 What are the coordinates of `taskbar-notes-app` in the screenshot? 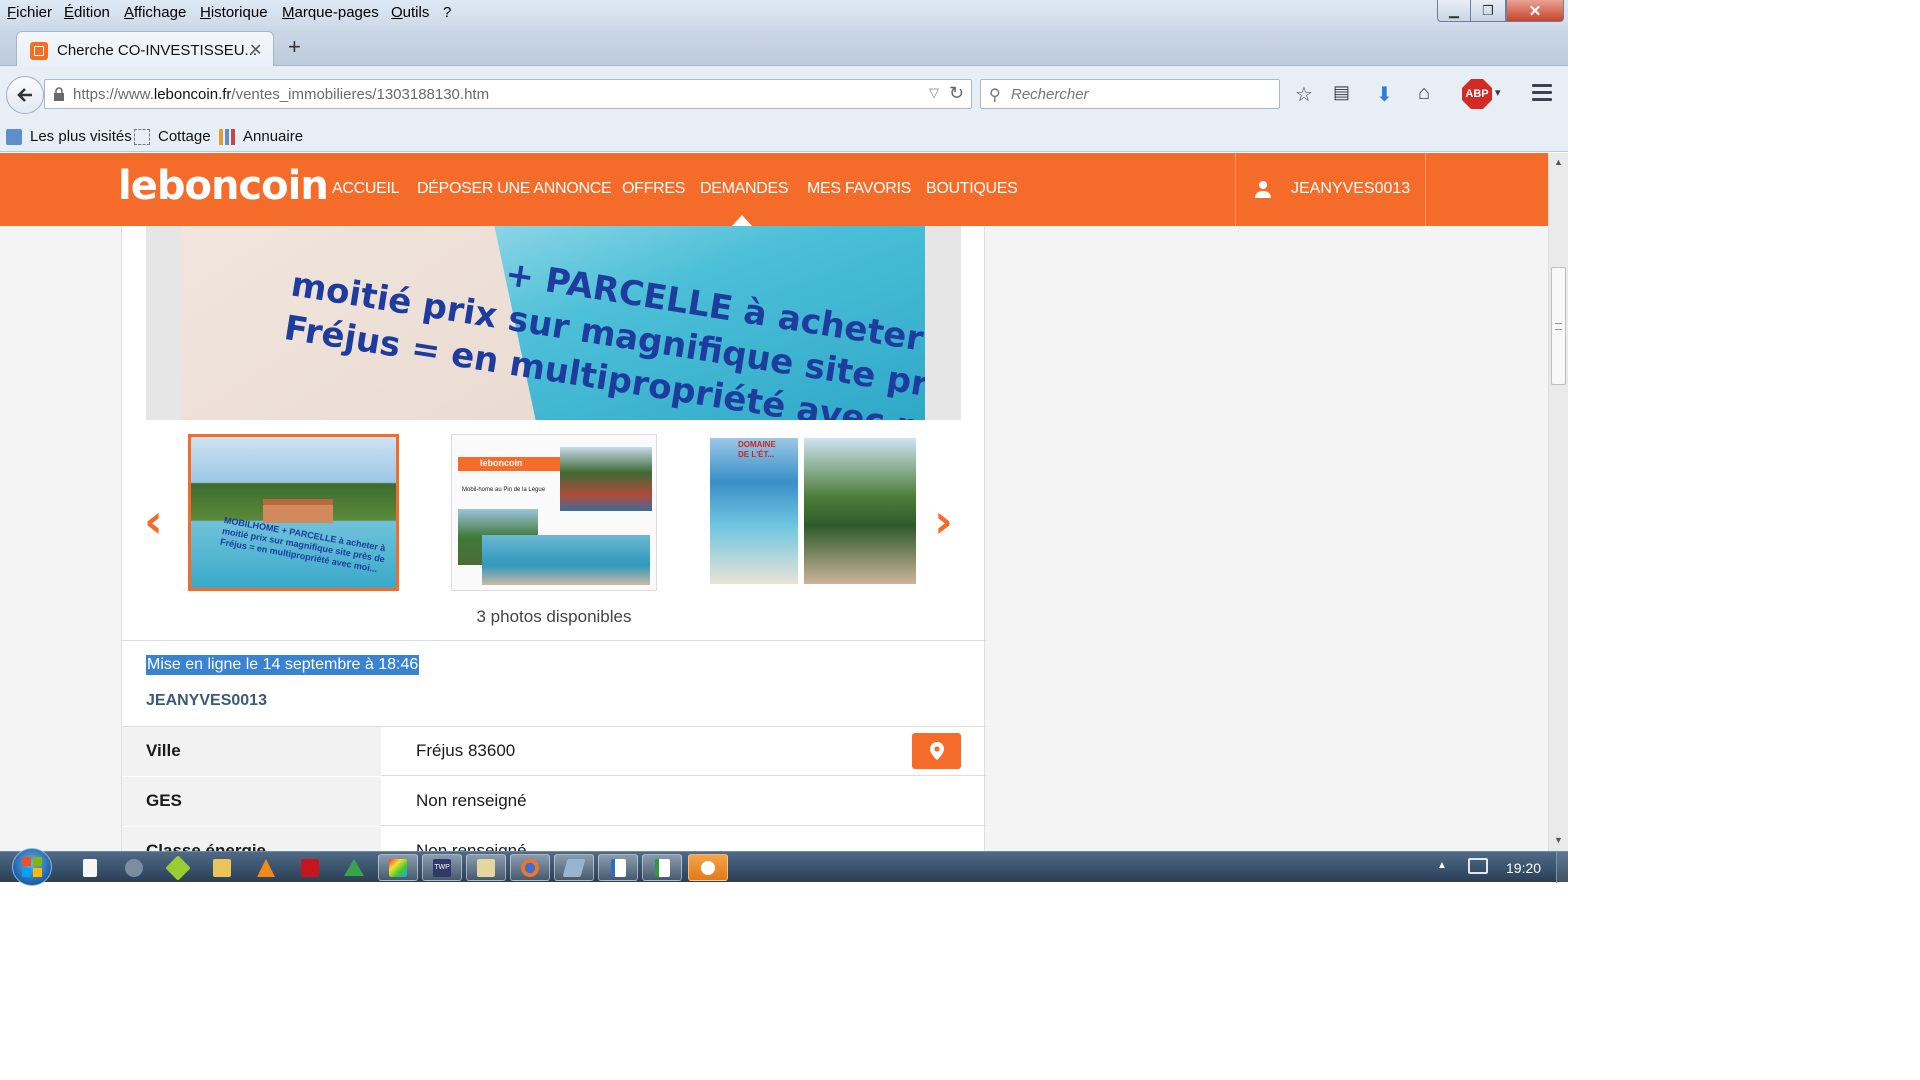 It's located at (486, 867).